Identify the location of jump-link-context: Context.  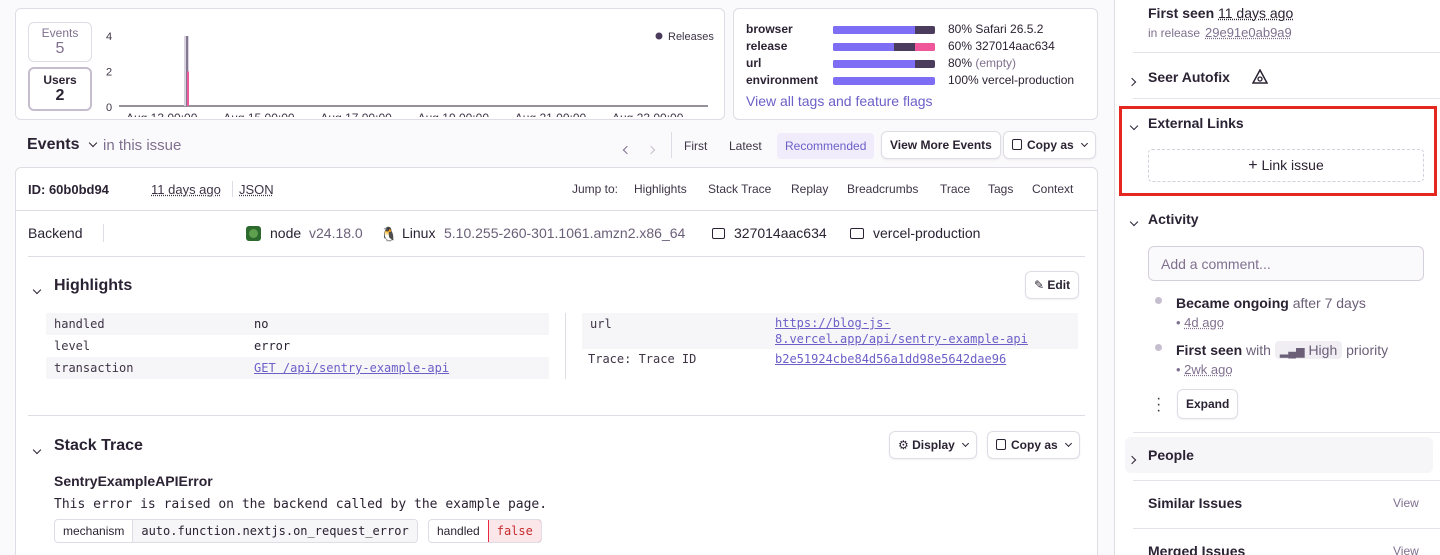
(1052, 189).